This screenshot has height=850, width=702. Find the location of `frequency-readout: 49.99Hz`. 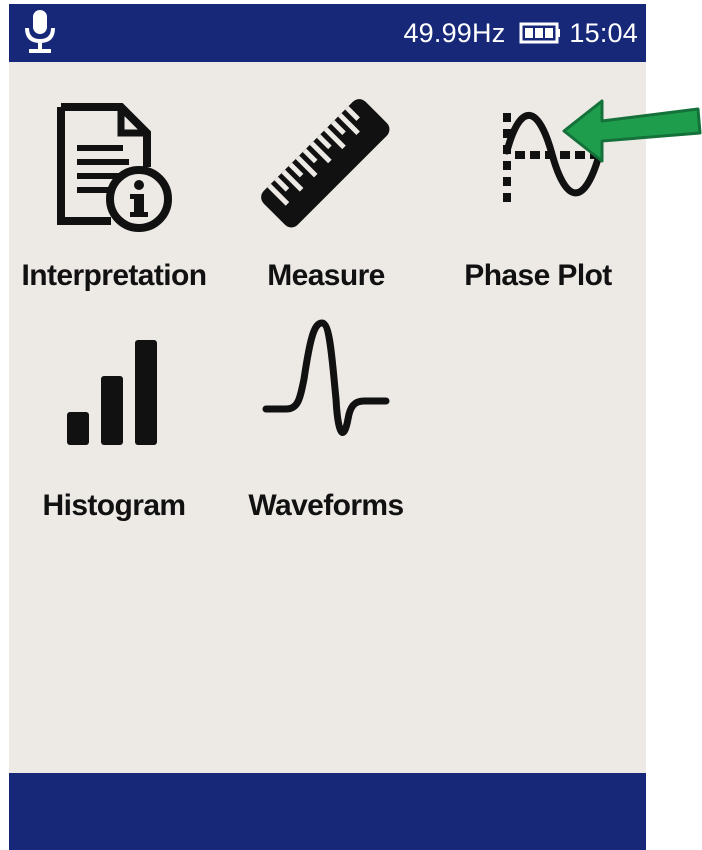

frequency-readout: 49.99Hz is located at coordinates (454, 32).